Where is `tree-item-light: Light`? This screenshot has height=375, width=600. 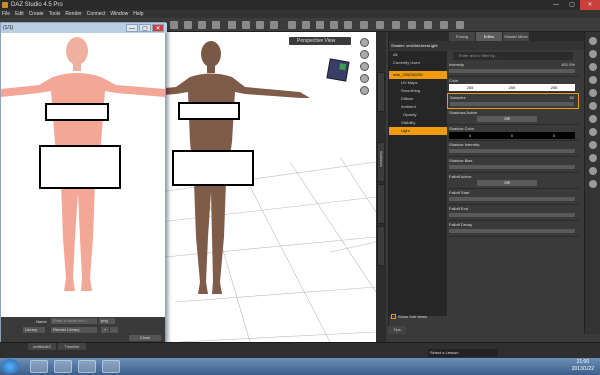 tree-item-light: Light is located at coordinates (418, 131).